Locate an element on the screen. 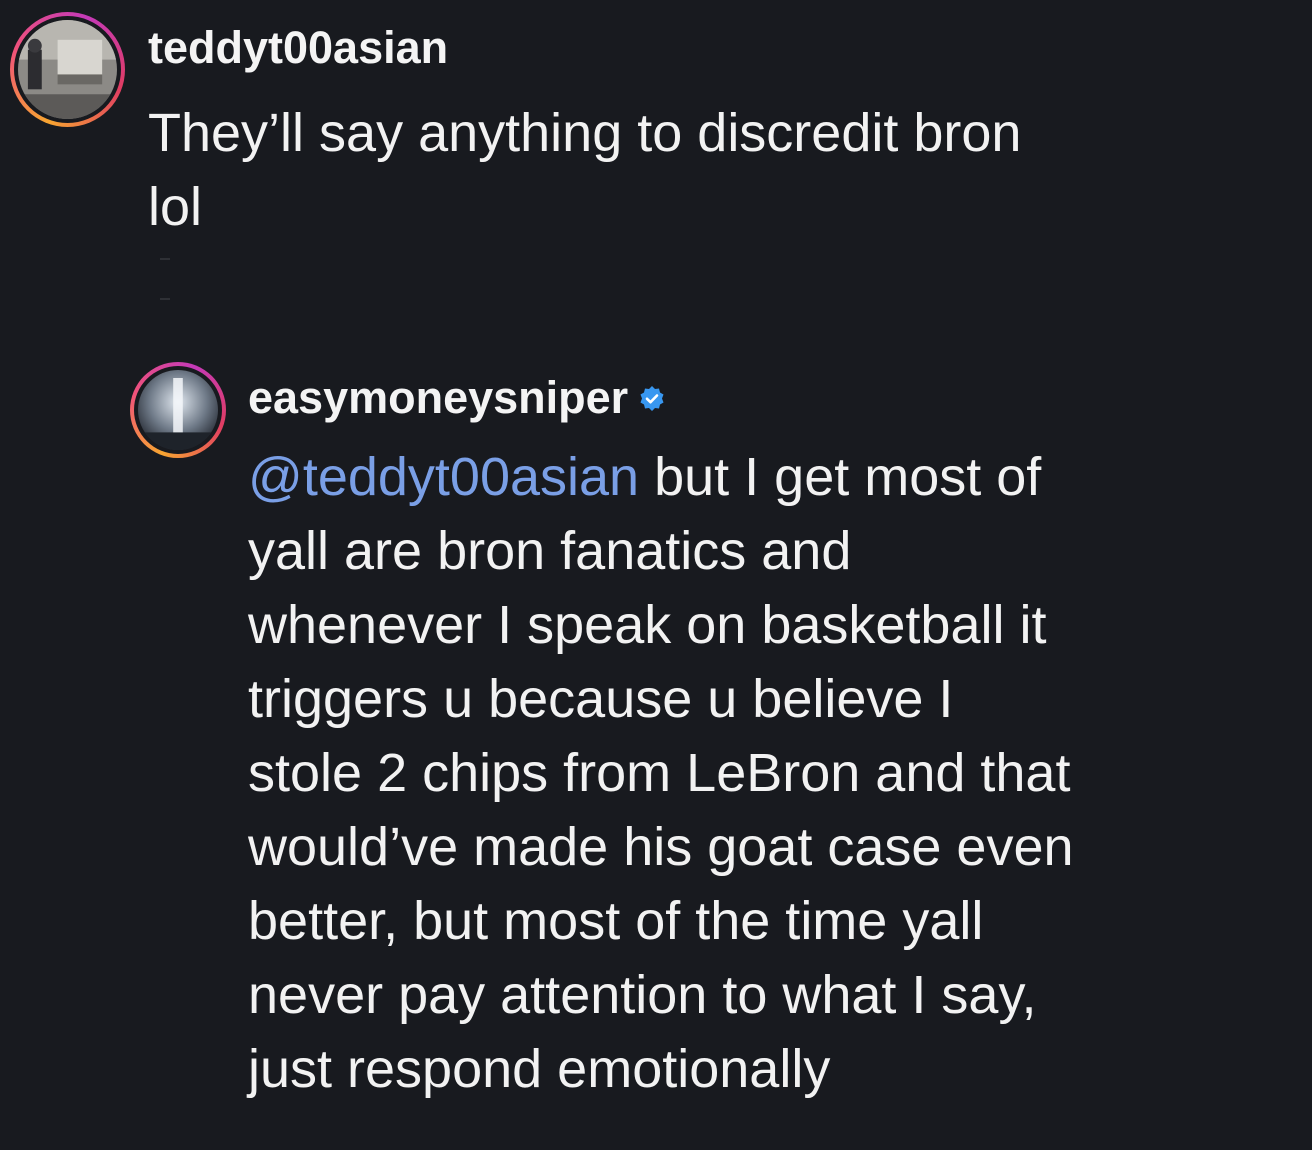  comment-text-line: lol is located at coordinates (175, 207).